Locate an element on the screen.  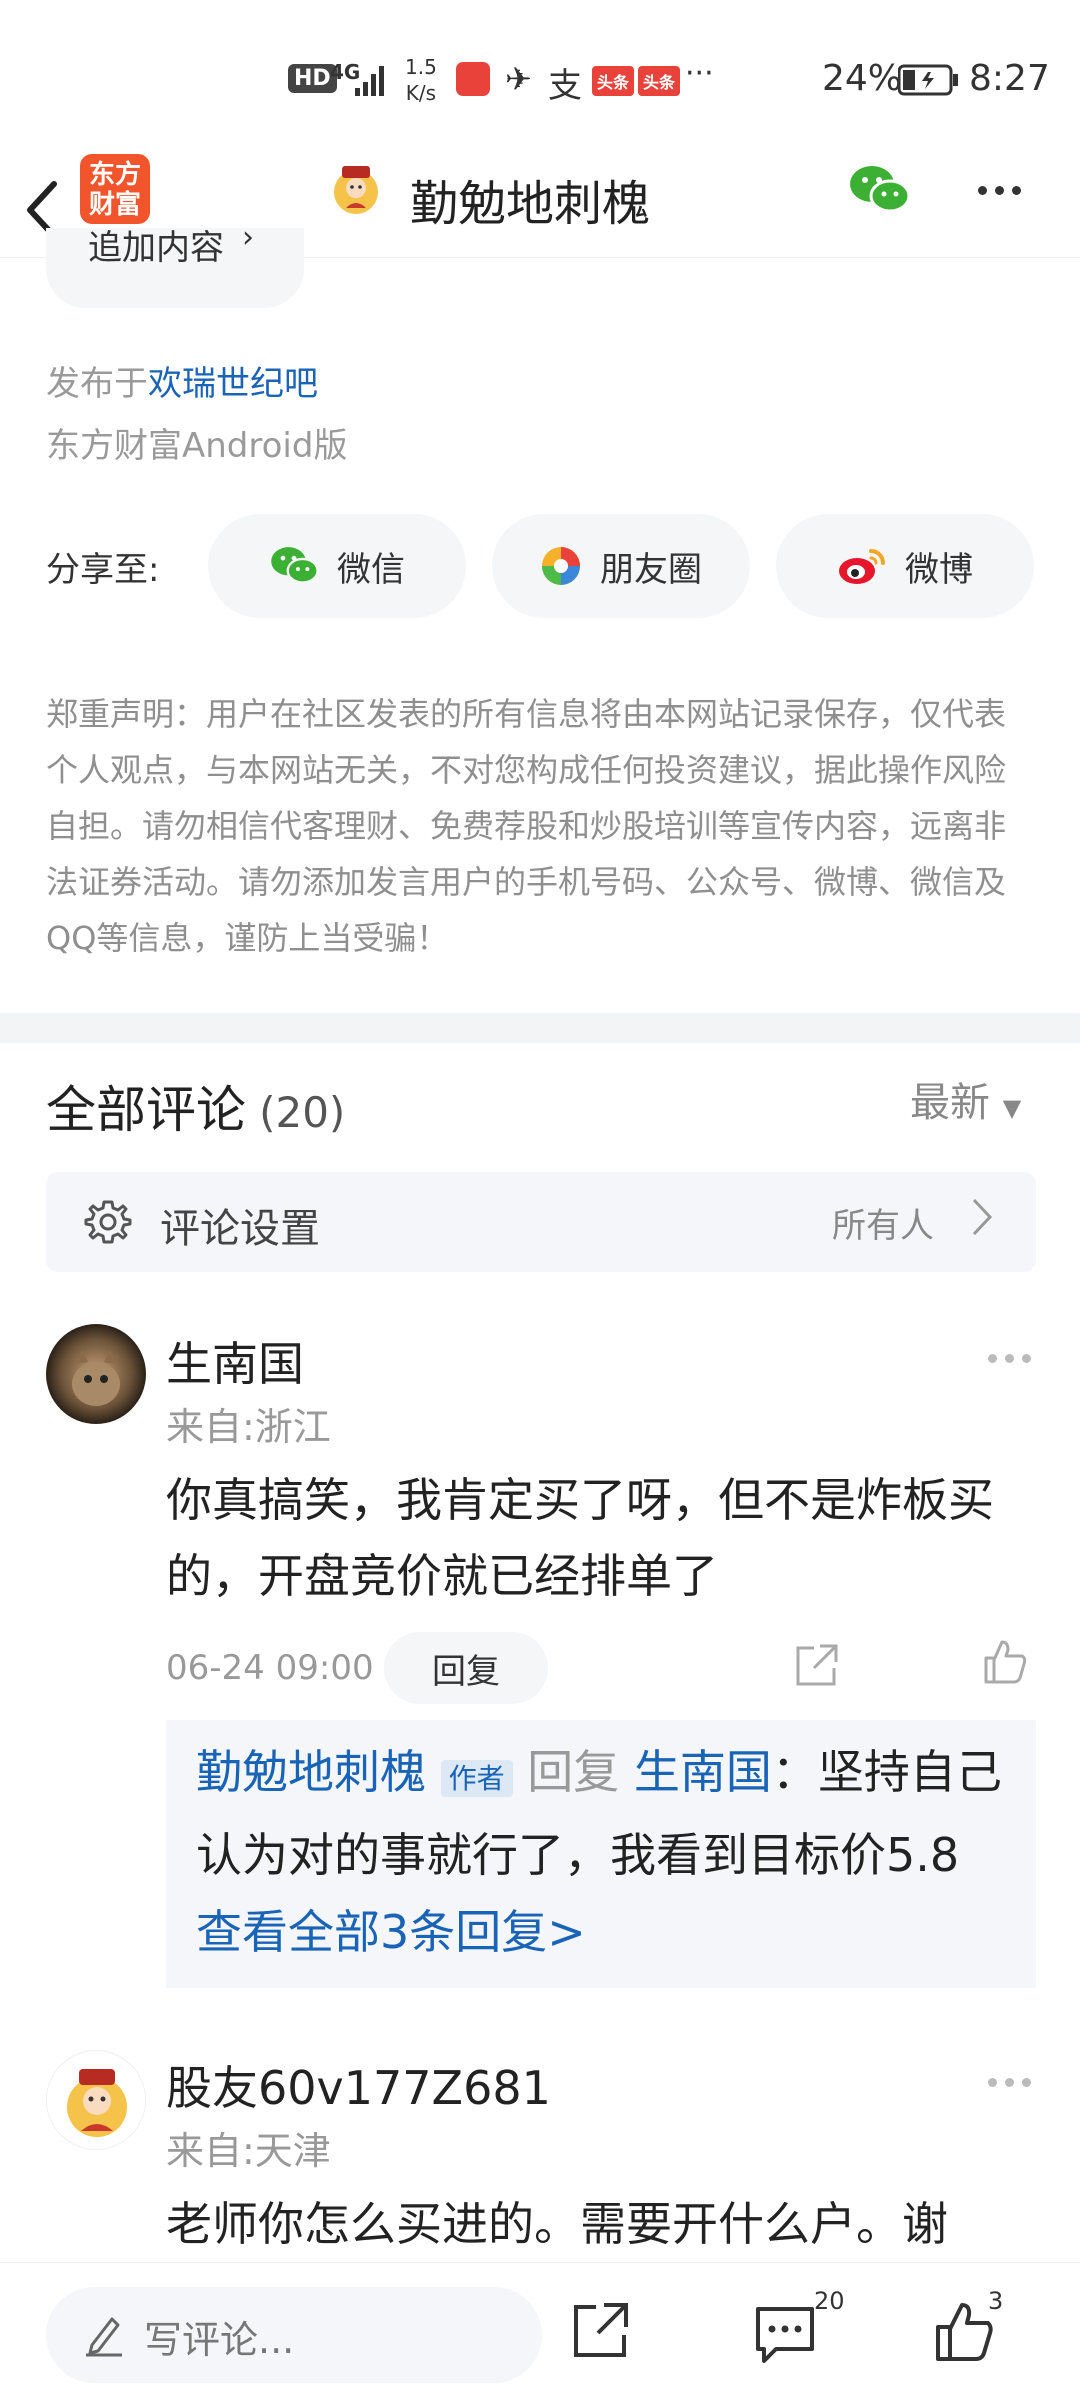
weibo-icon is located at coordinates (862, 566).